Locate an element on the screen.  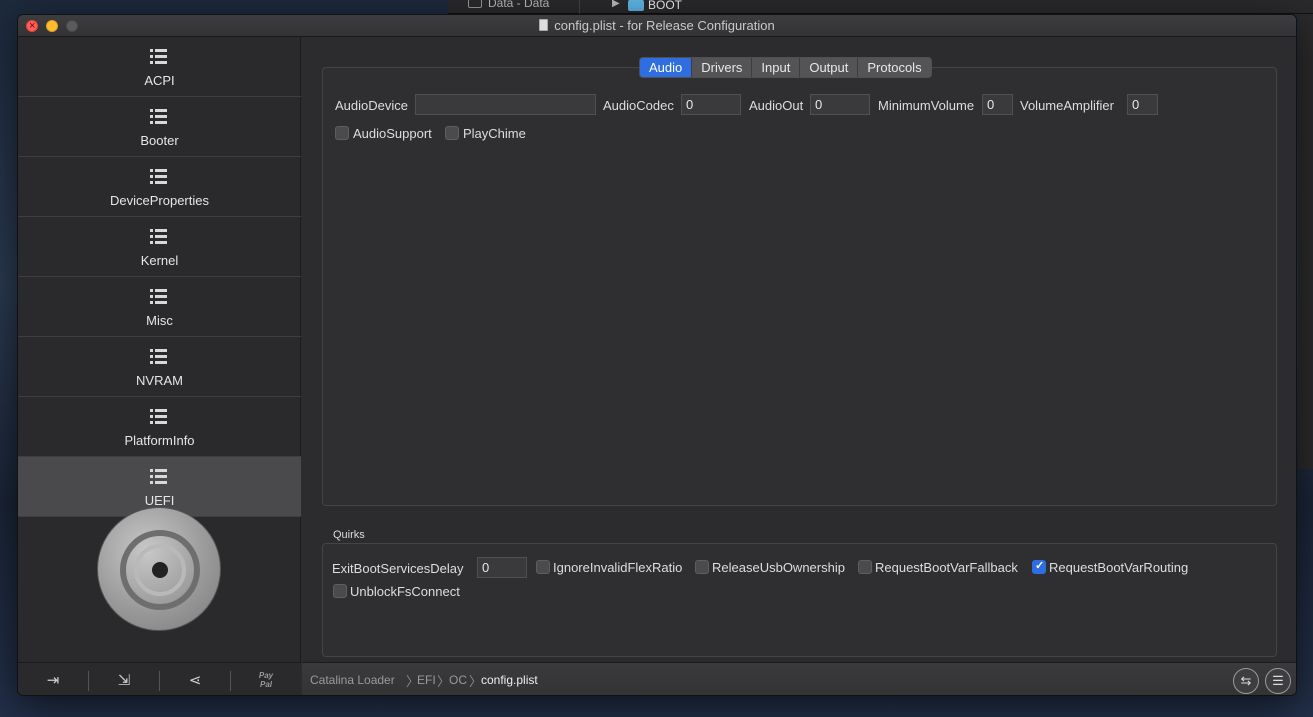
minimum-volume-label: MinimumVolume is located at coordinates (926, 105).